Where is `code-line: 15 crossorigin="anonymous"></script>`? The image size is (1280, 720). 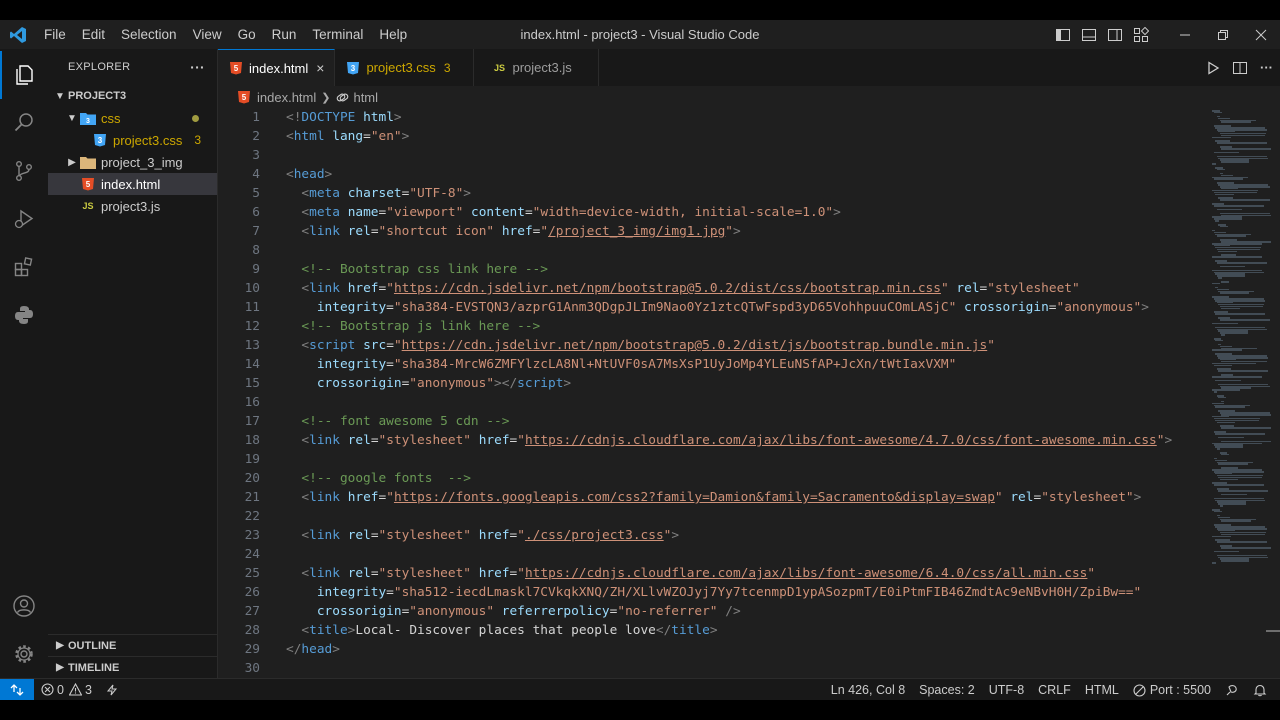
code-line: 15 crossorigin="anonymous"></script> is located at coordinates (703, 383).